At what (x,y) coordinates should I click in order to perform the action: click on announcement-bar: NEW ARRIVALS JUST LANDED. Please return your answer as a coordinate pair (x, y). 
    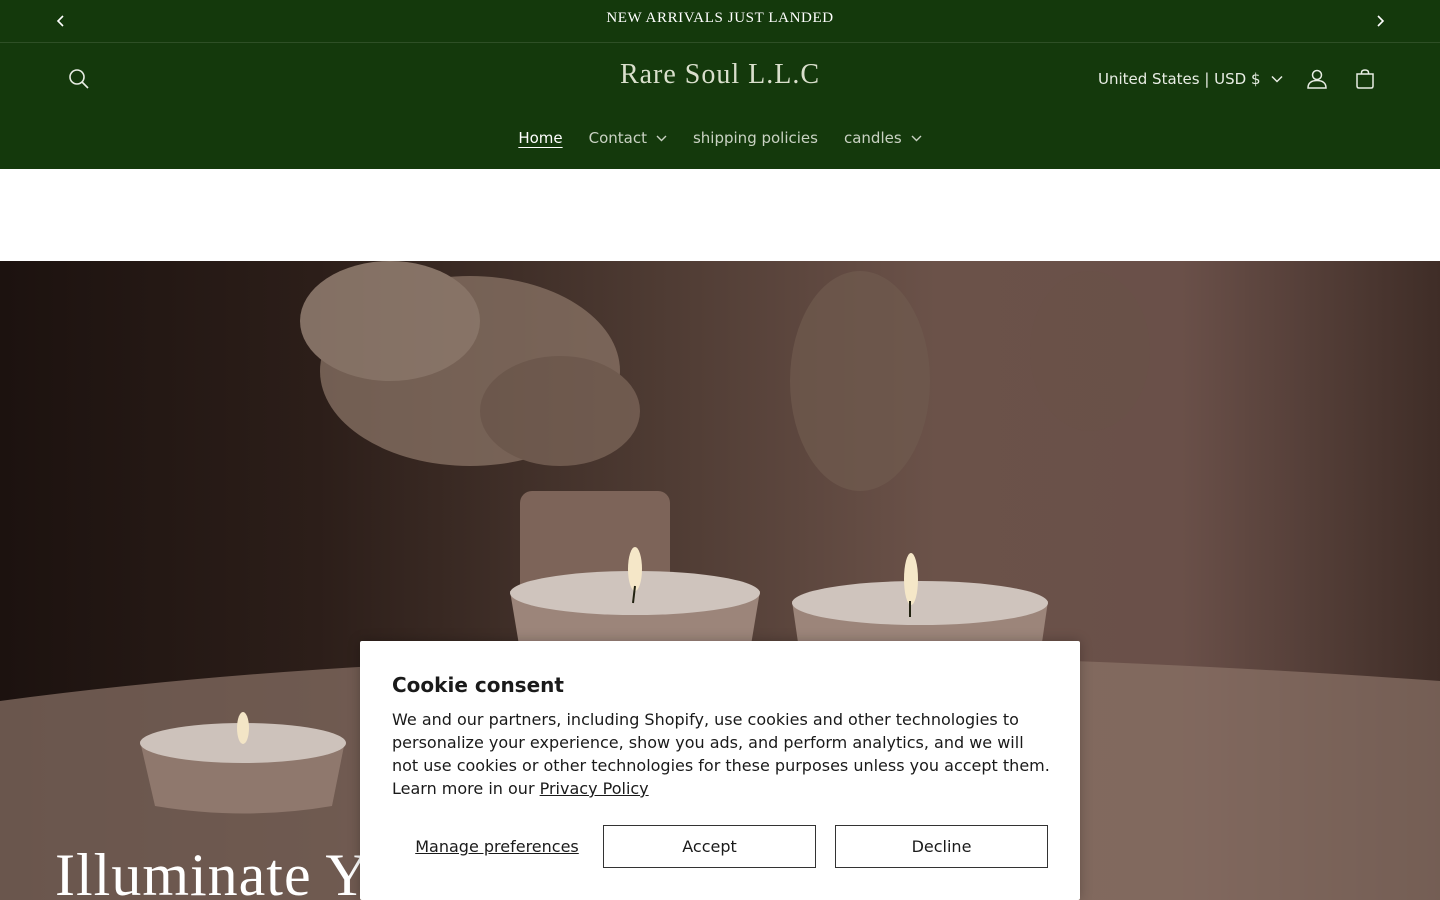
    Looking at the image, I should click on (720, 21).